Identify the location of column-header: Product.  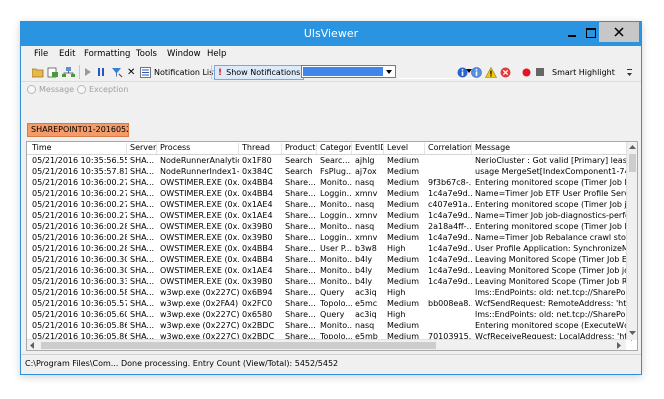
(299, 148).